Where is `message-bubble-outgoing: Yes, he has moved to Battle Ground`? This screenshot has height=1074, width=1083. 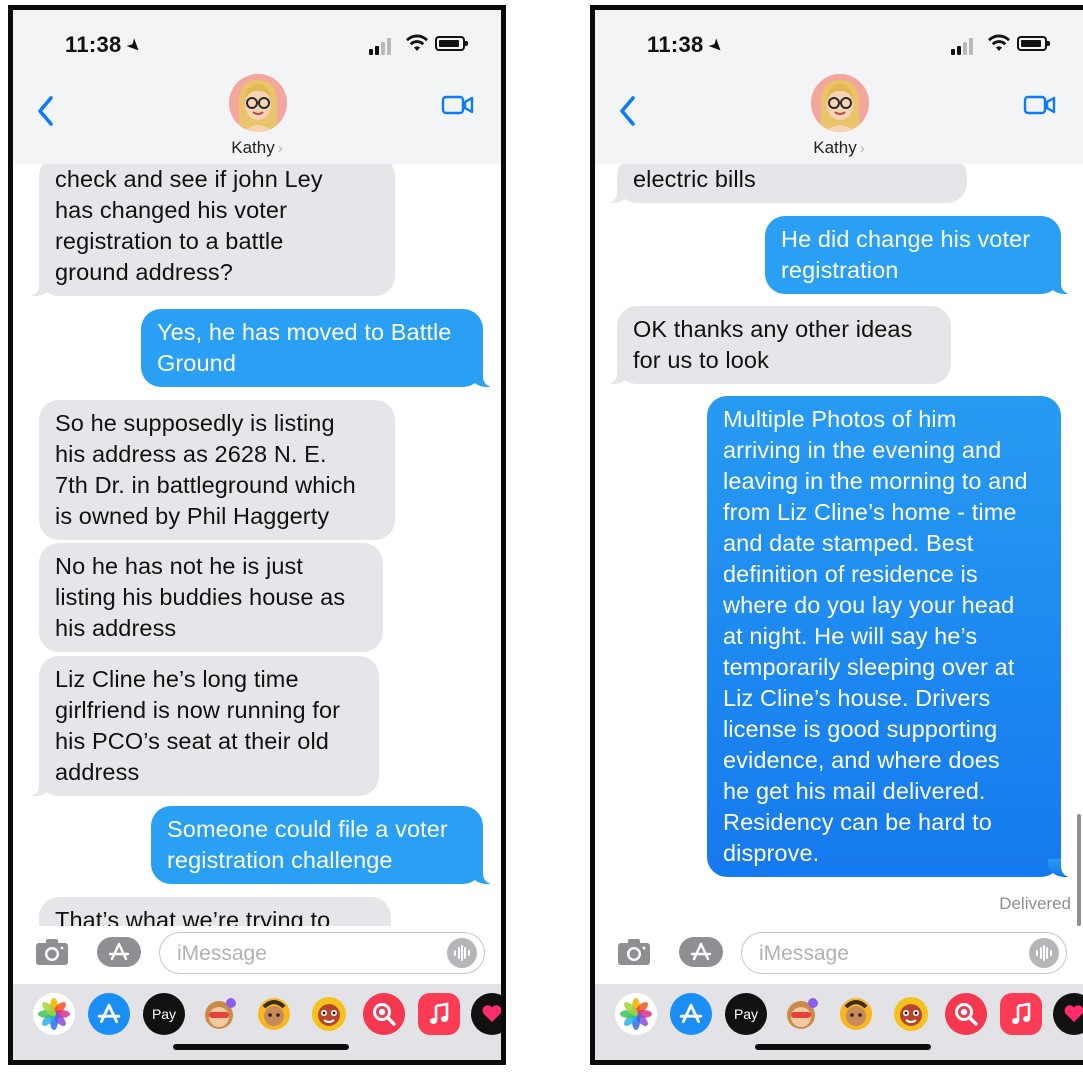 message-bubble-outgoing: Yes, he has moved to Battle Ground is located at coordinates (318, 348).